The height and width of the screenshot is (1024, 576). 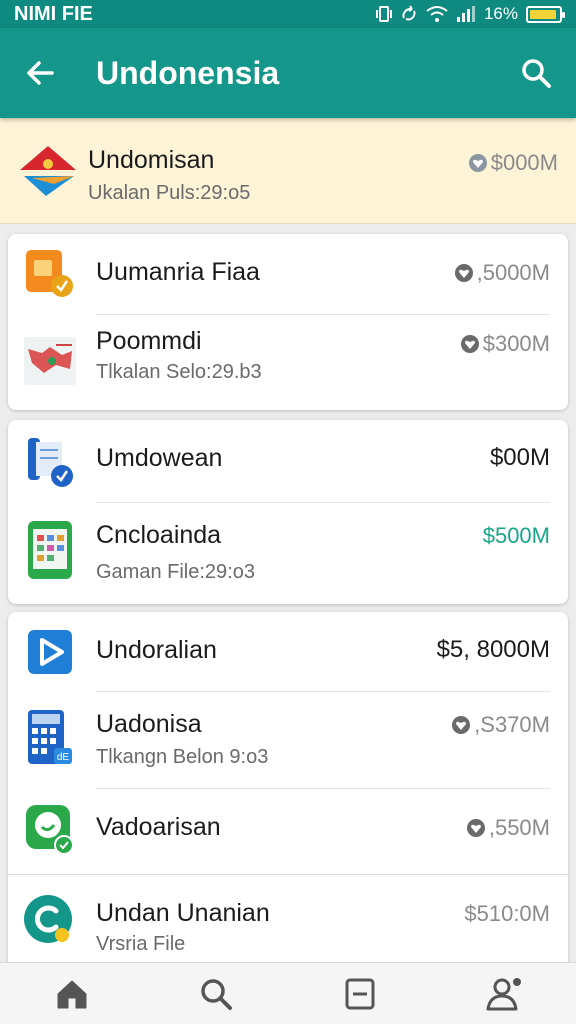 I want to click on search-nav-icon, so click(x=216, y=994).